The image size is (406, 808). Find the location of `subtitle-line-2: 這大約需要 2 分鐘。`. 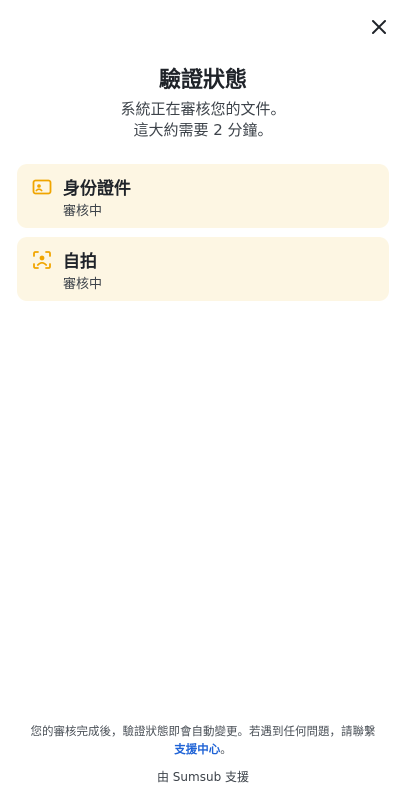

subtitle-line-2: 這大約需要 2 分鐘。 is located at coordinates (203, 130).